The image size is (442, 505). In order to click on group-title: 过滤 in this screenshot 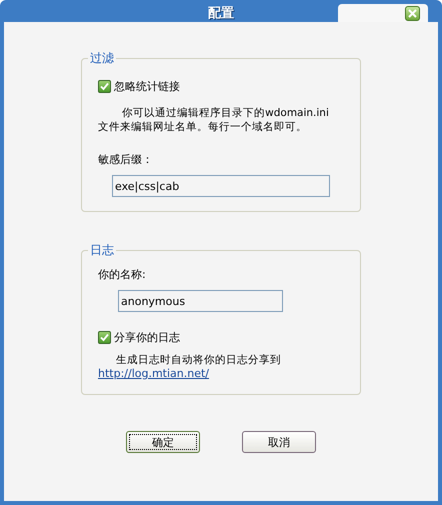, I will do `click(102, 58)`.